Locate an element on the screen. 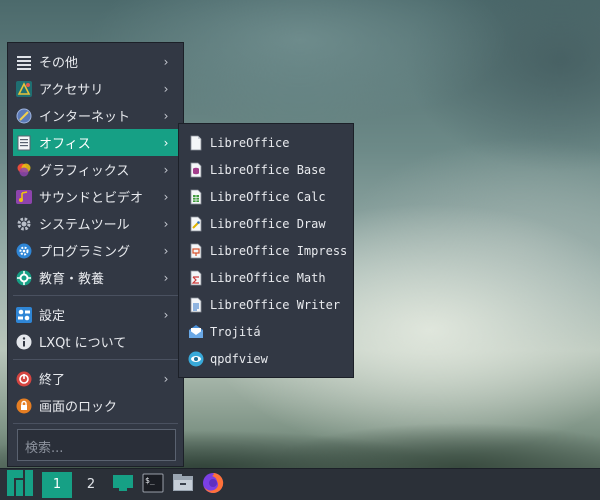 The height and width of the screenshot is (500, 600). submenu-item-libreoffice: LibreOffice is located at coordinates (266, 142).